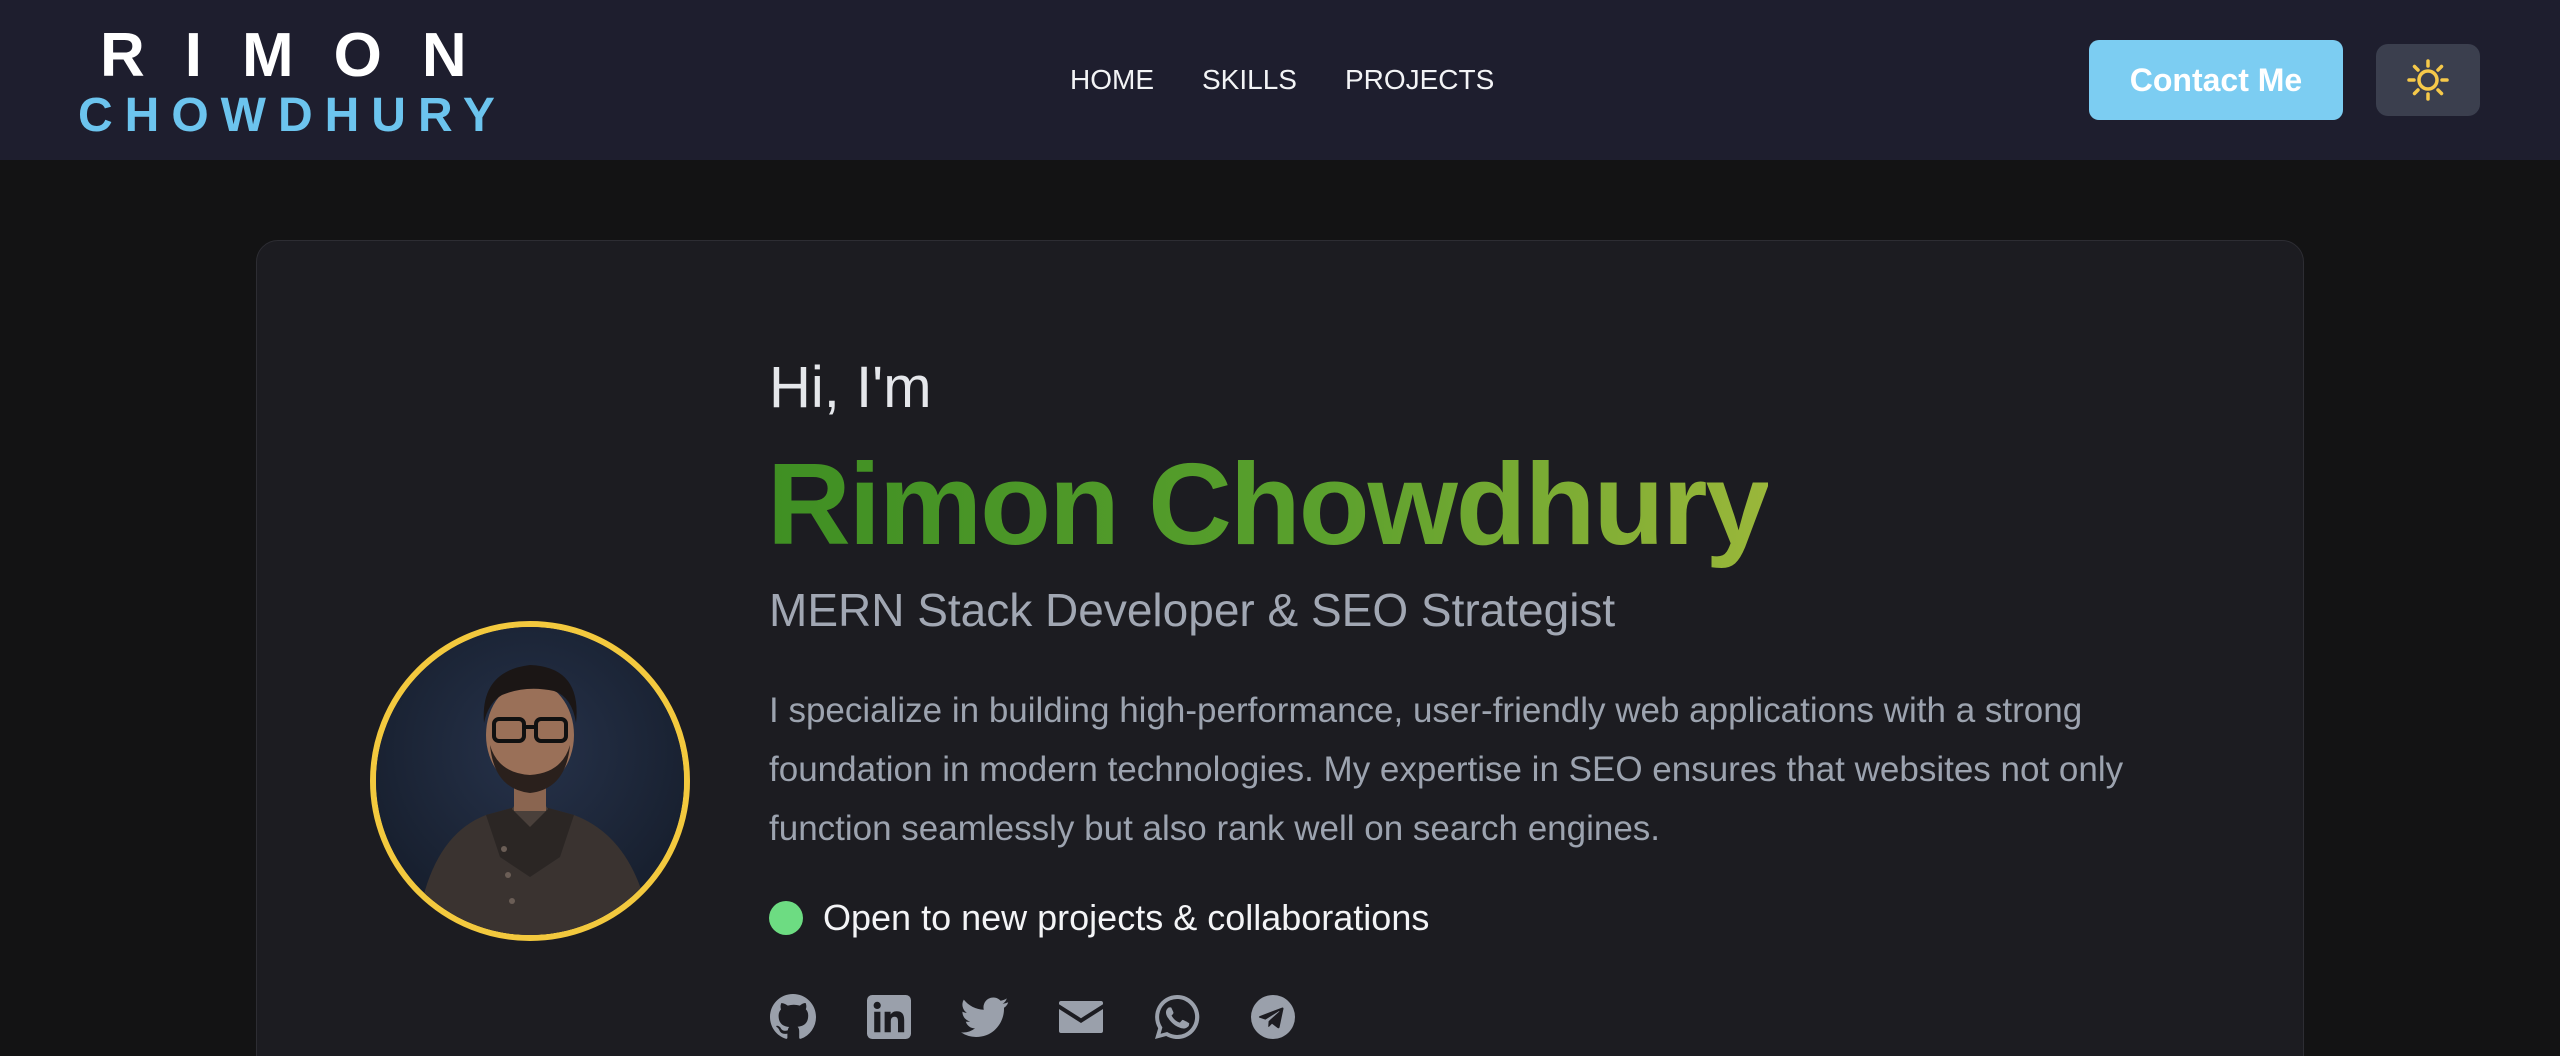 The height and width of the screenshot is (1056, 2560). I want to click on site-logo: RIMON CHOWDHURY, so click(292, 83).